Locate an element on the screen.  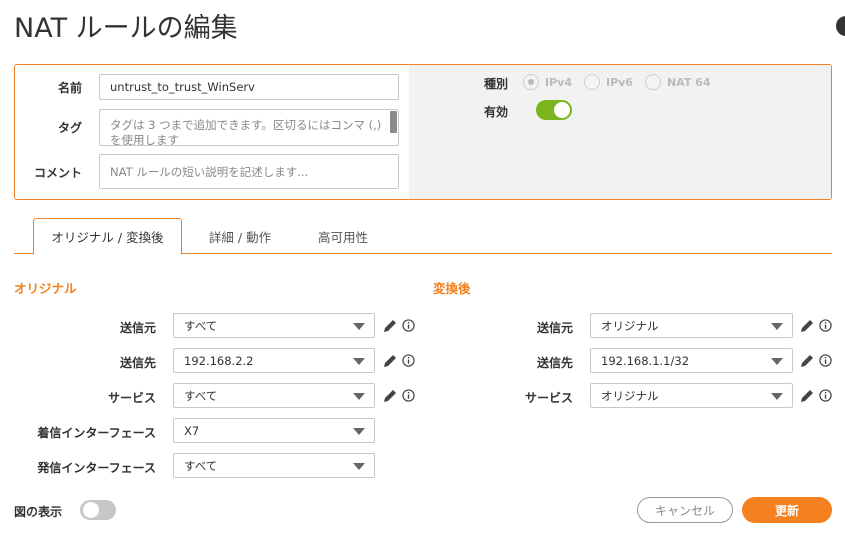
type-radio-nat64: NAT 64 is located at coordinates (677, 82).